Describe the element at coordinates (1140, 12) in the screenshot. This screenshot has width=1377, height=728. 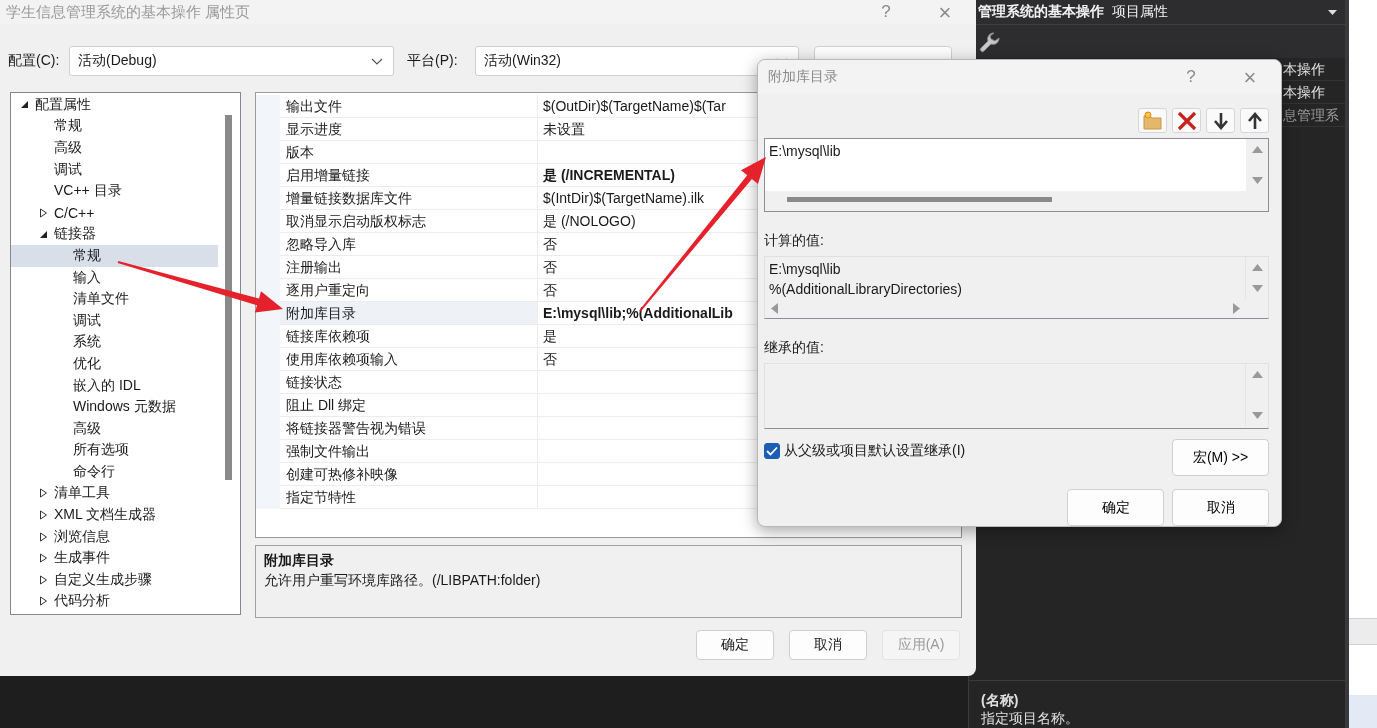
I see `panel-title: 项目属性` at that location.